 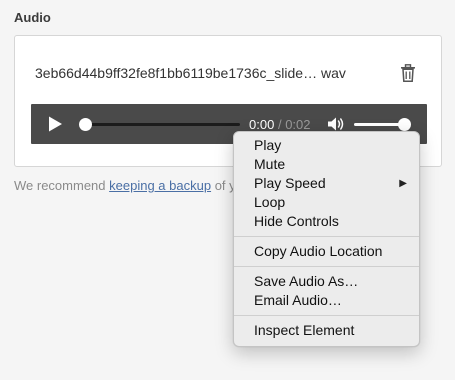 What do you see at coordinates (162, 124) in the screenshot?
I see `seek-track` at bounding box center [162, 124].